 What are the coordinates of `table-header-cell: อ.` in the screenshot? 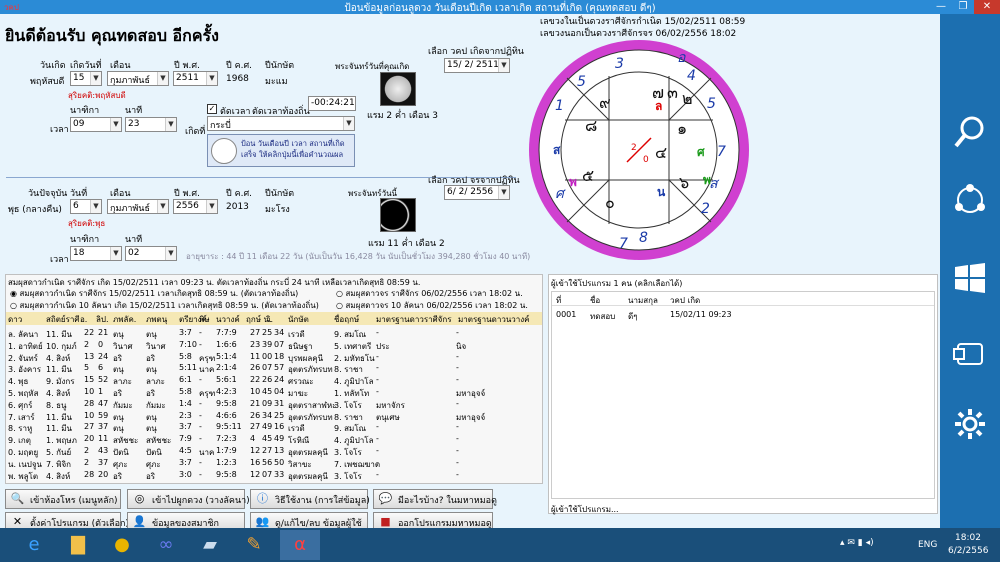 It's located at (84, 319).